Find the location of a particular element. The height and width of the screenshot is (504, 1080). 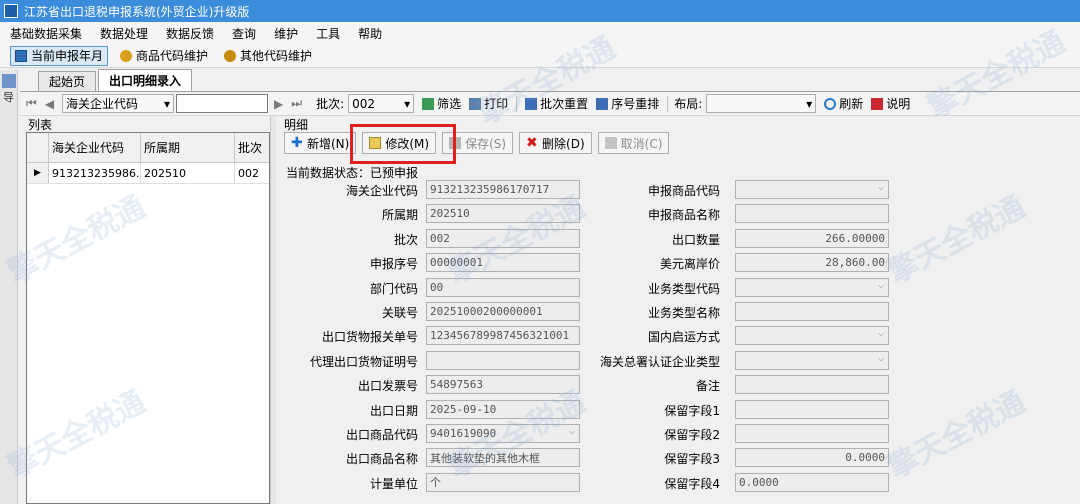

usd-fob-value: 28,860.00 is located at coordinates (855, 263).